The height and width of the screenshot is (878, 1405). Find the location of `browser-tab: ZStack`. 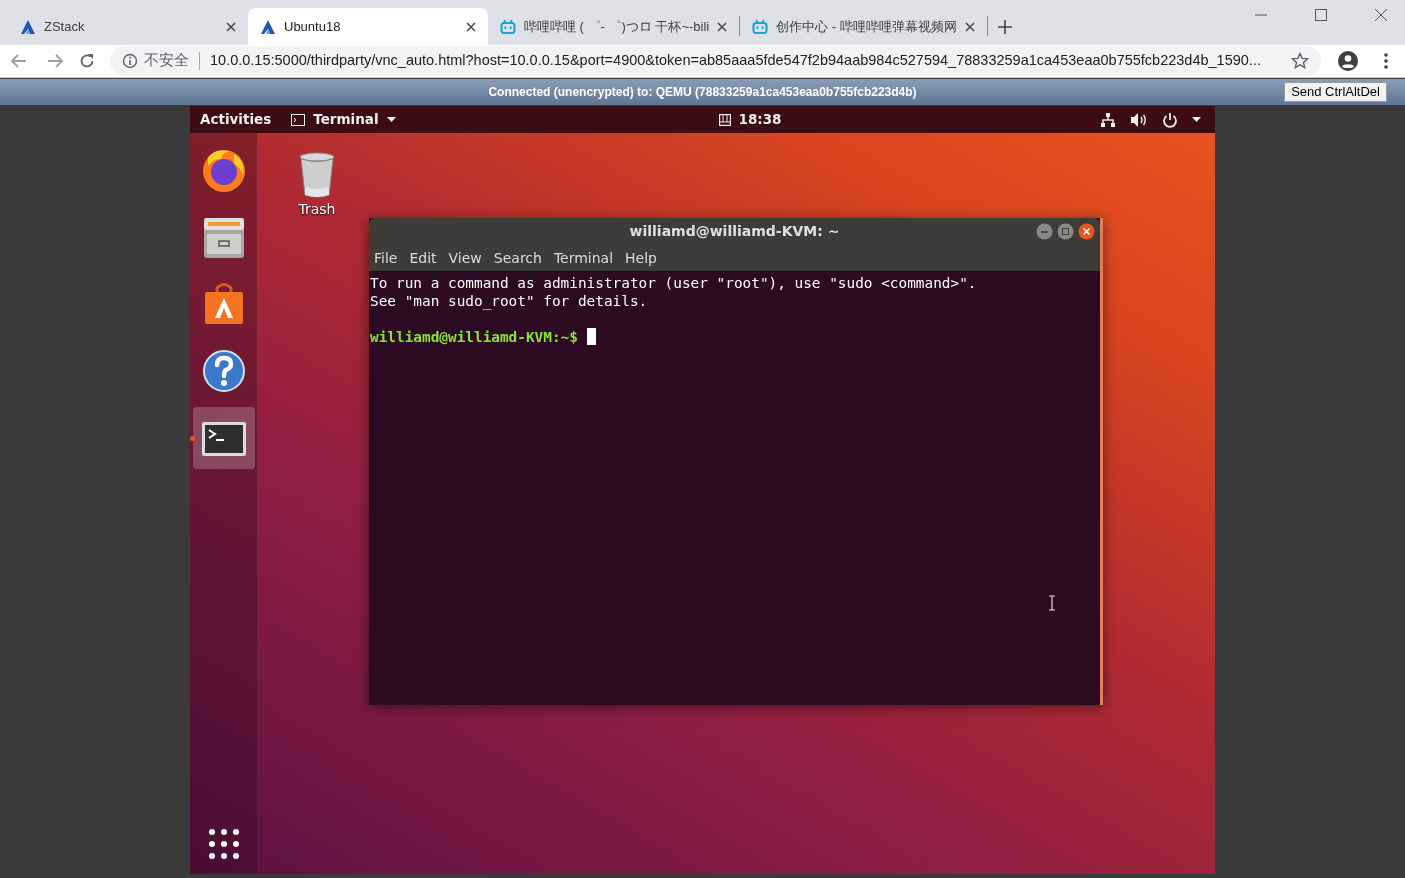

browser-tab: ZStack is located at coordinates (128, 26).